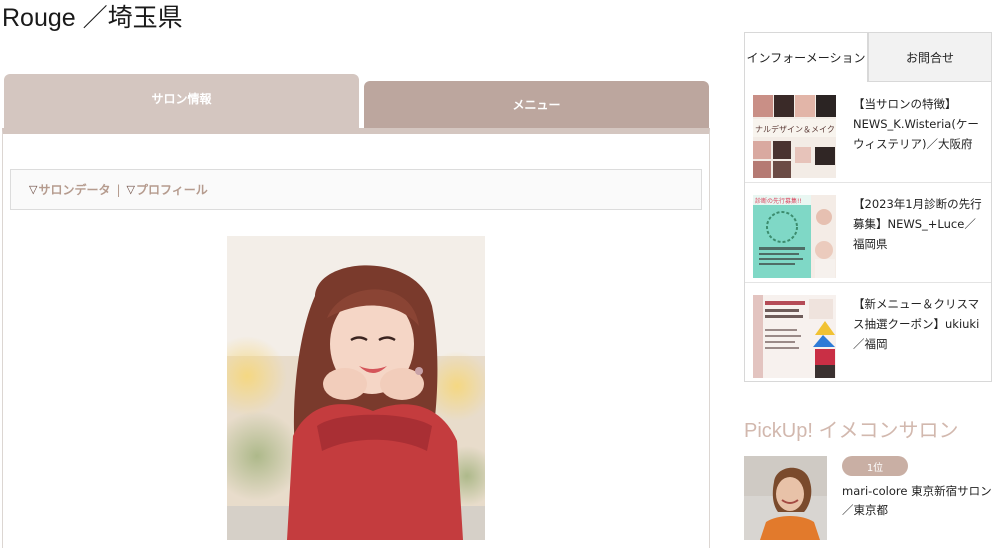 This screenshot has height=548, width=1000. What do you see at coordinates (356, 189) in the screenshot?
I see `anchor-nav: ▽ サロンデータ | ▽ プロフィール` at bounding box center [356, 189].